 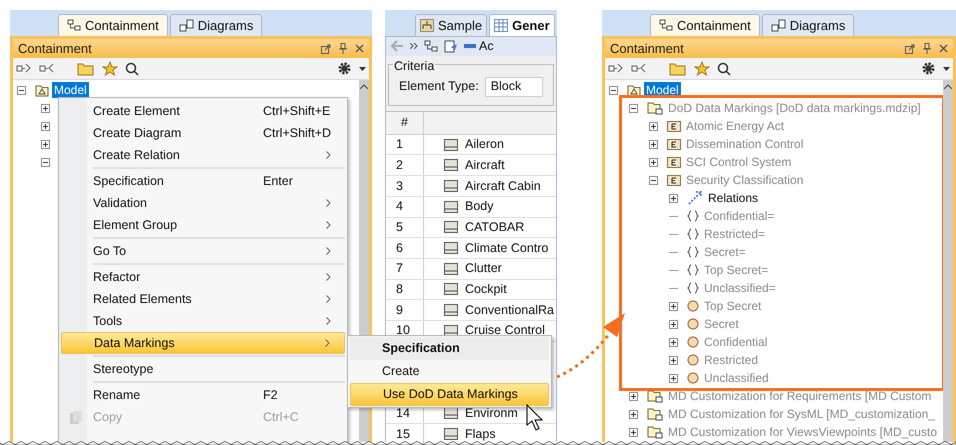 What do you see at coordinates (695, 198) in the screenshot?
I see `relation-arrow-icon` at bounding box center [695, 198].